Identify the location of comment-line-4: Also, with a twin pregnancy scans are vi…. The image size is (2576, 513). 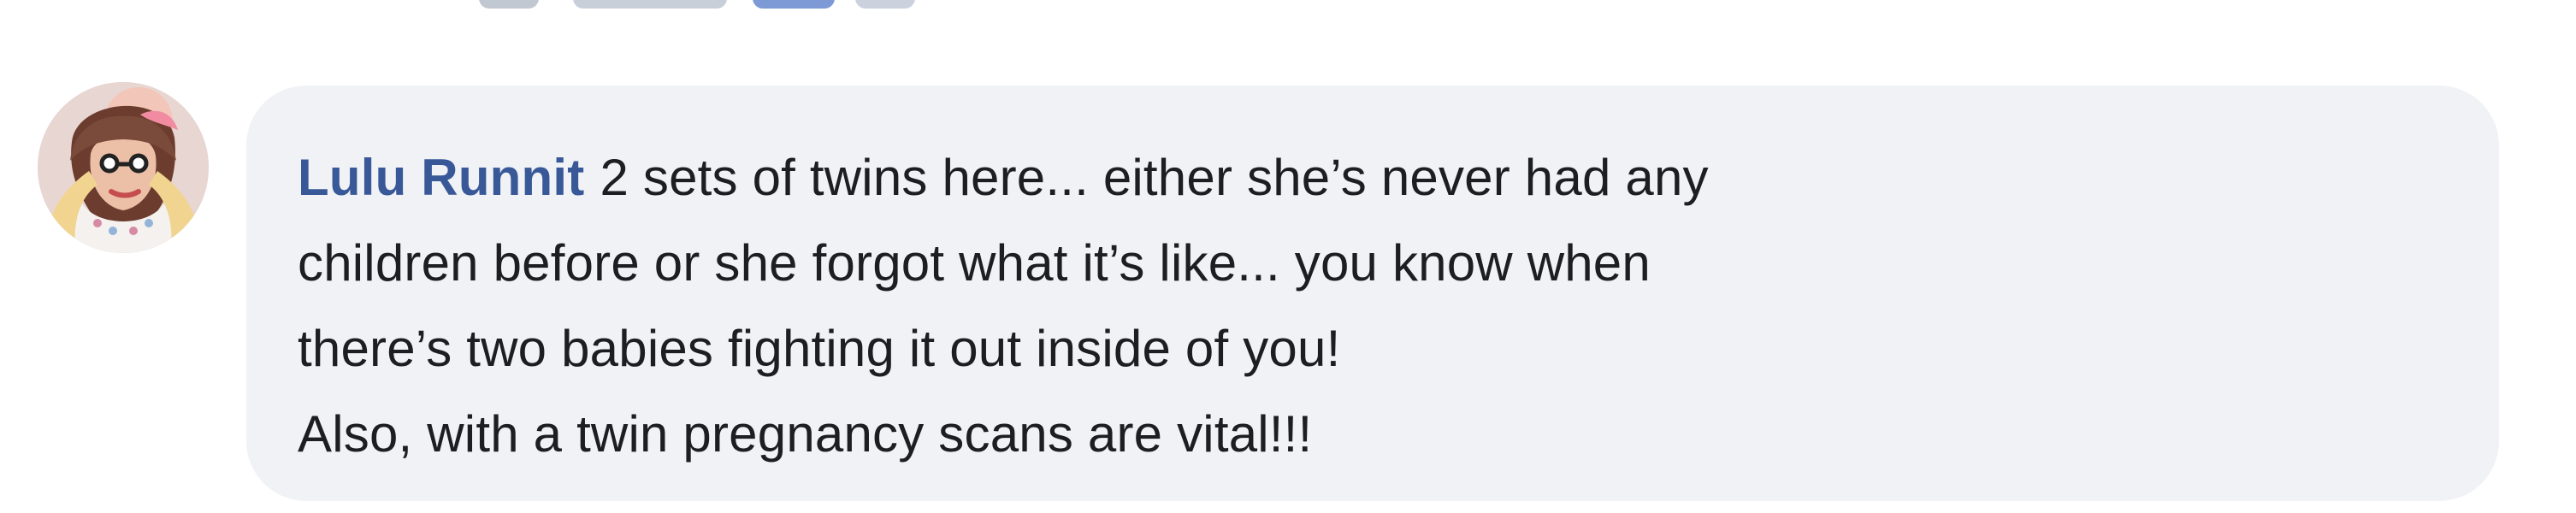
(805, 434).